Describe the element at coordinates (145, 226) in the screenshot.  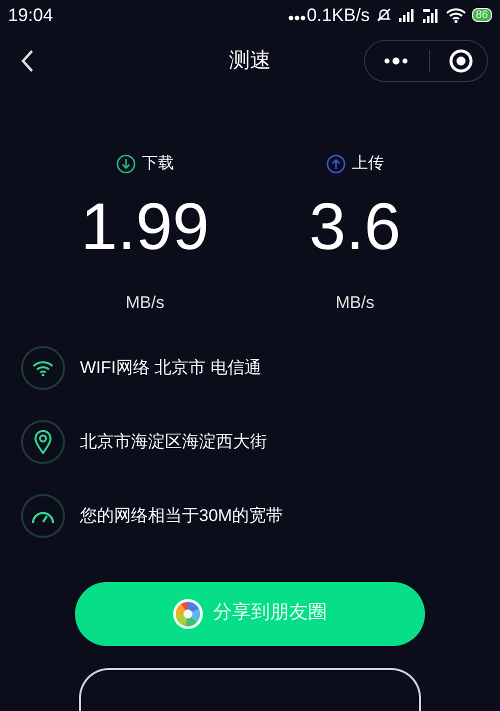
I see `speed-value: 1.99` at that location.